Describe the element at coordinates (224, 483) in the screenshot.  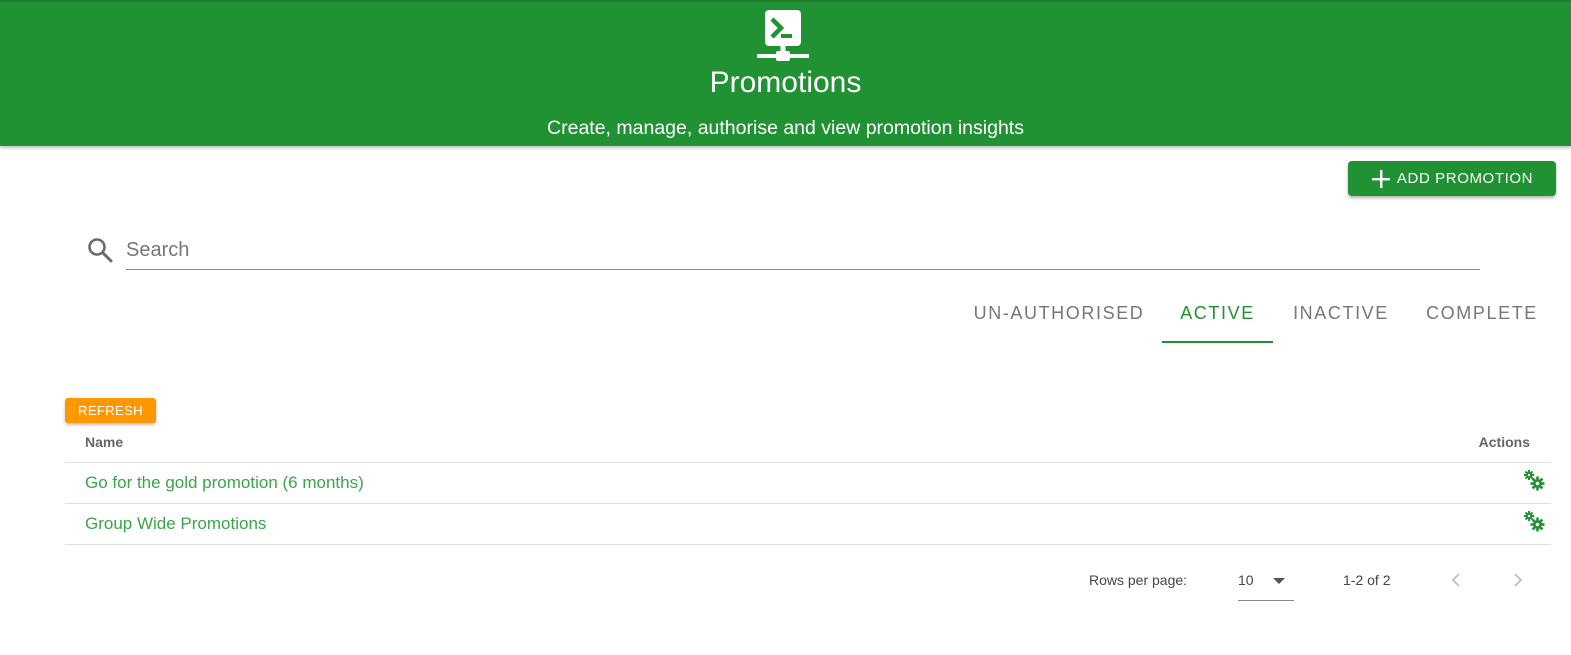
I see `promotion-name-link: Go for the gold promotion (6 months)` at that location.